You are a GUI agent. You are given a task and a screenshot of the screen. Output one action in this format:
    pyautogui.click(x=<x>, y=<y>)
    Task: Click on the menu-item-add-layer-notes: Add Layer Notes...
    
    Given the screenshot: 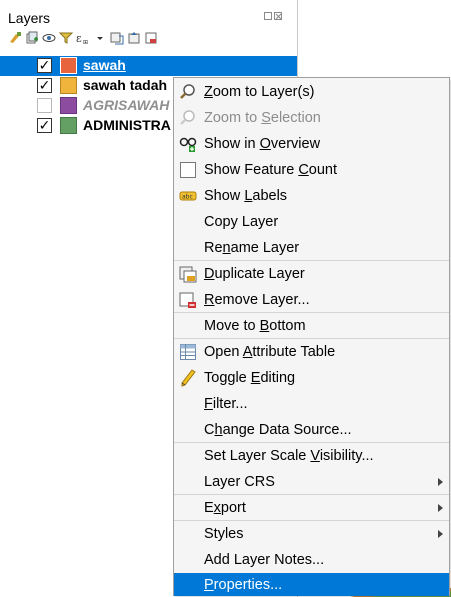 What is the action you would take?
    pyautogui.click(x=311, y=560)
    